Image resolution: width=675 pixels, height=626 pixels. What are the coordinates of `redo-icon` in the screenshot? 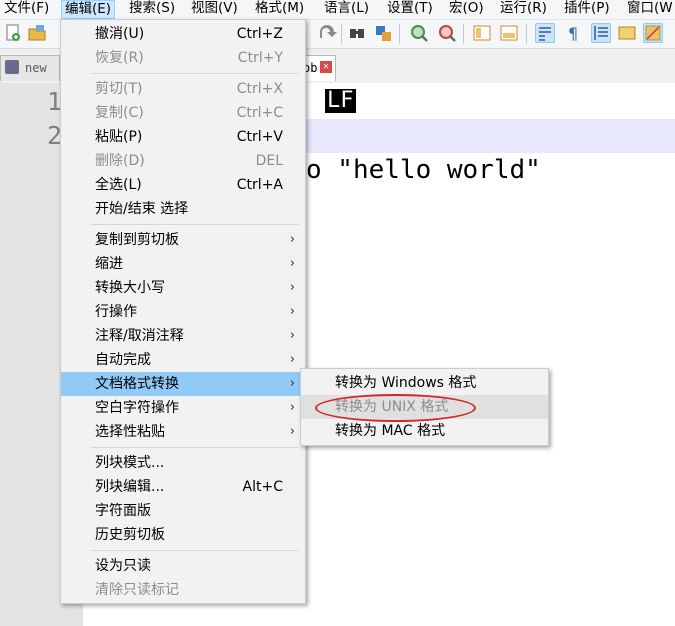 It's located at (327, 33).